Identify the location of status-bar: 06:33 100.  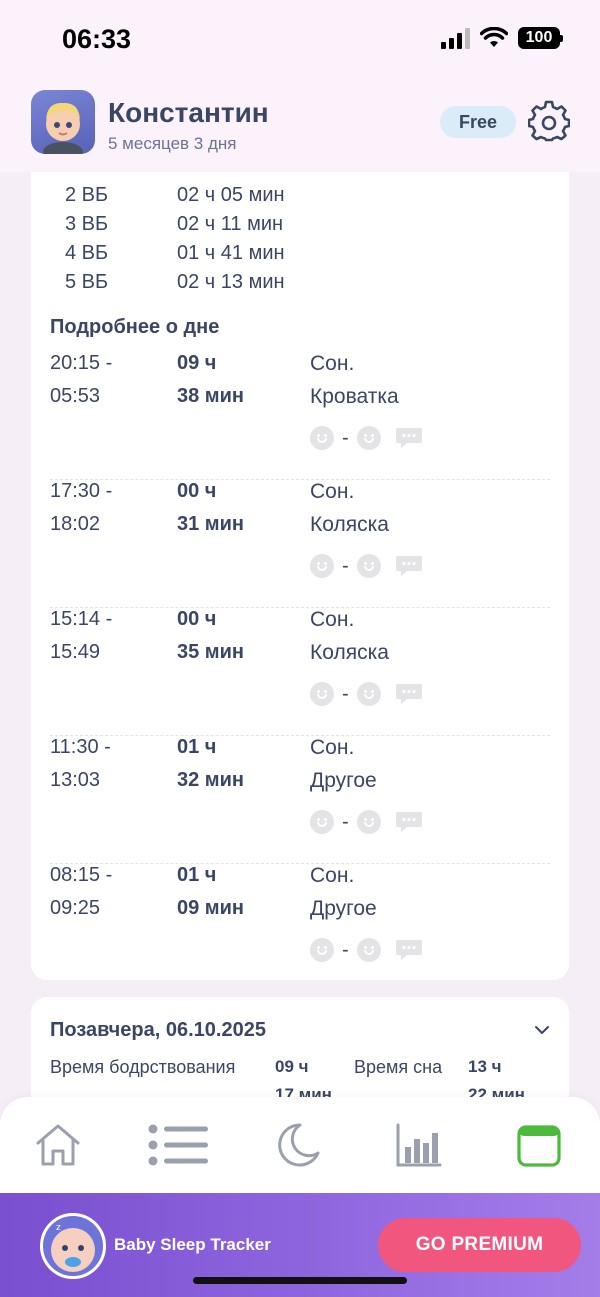
(300, 40).